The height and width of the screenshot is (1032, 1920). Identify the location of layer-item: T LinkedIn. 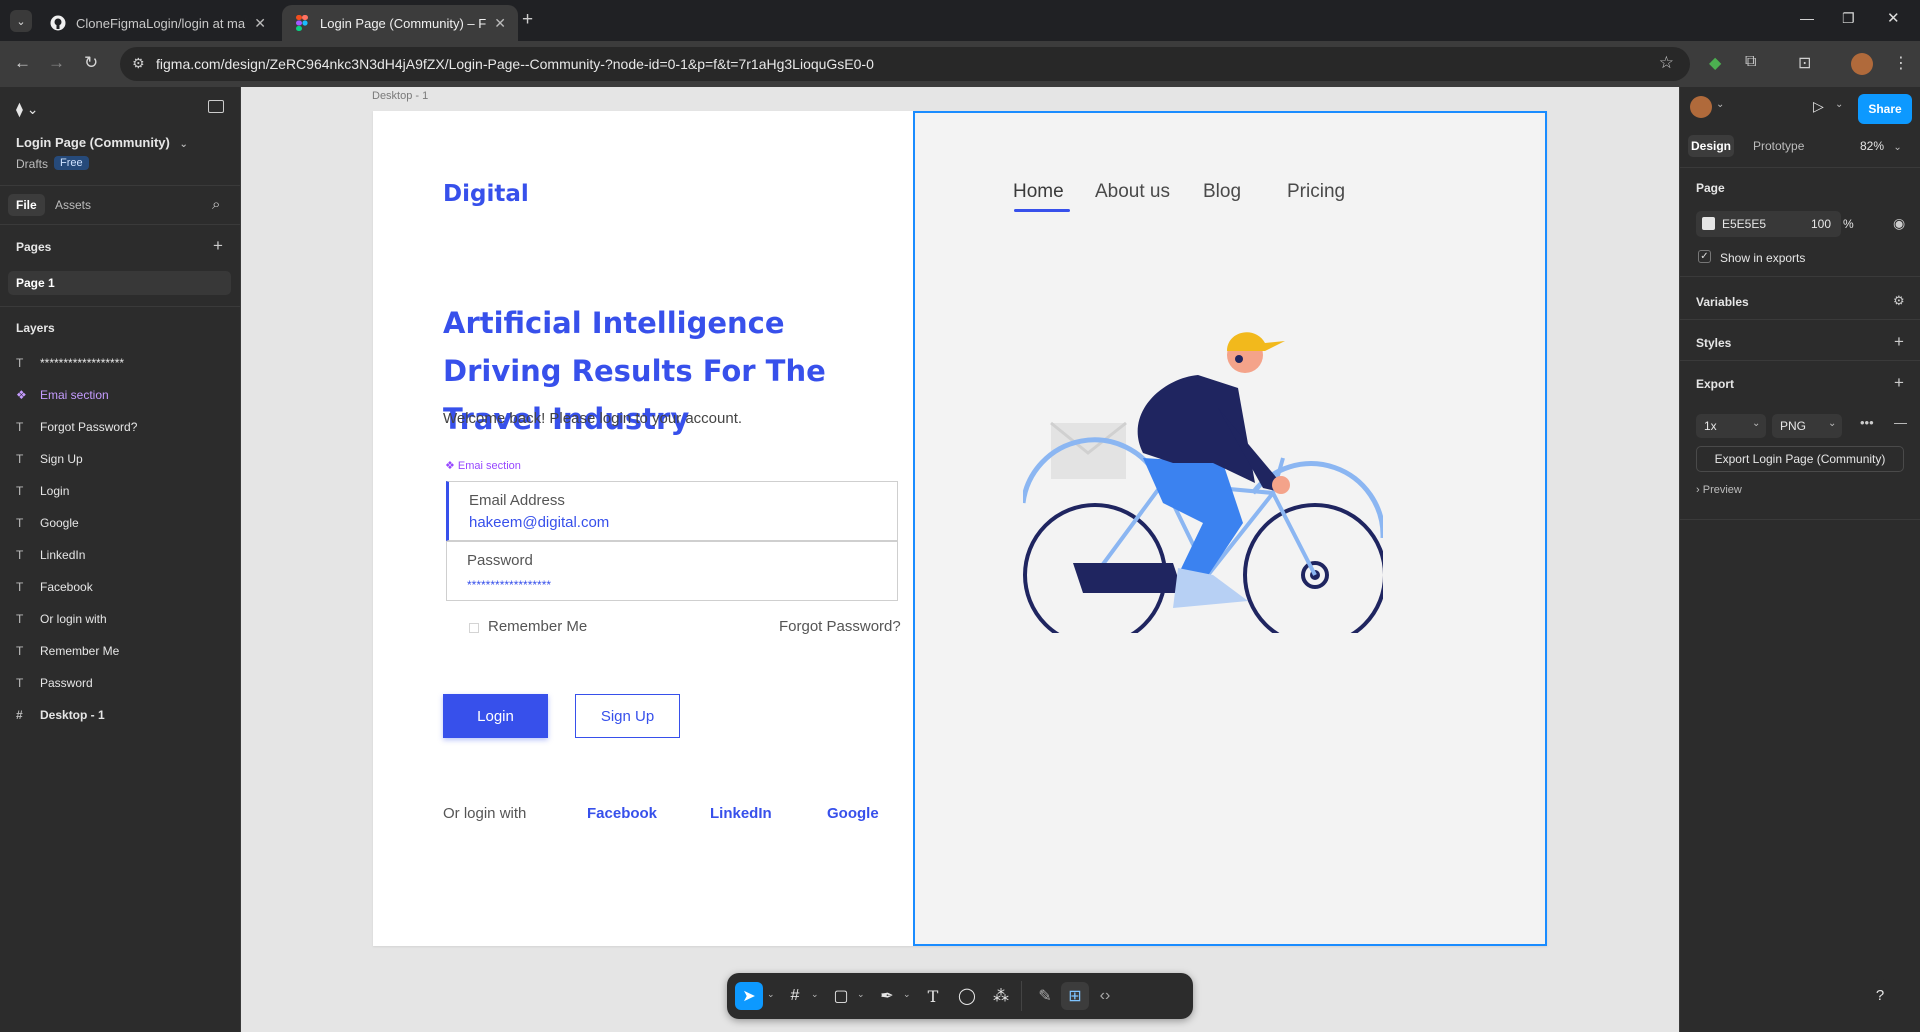
(50, 555).